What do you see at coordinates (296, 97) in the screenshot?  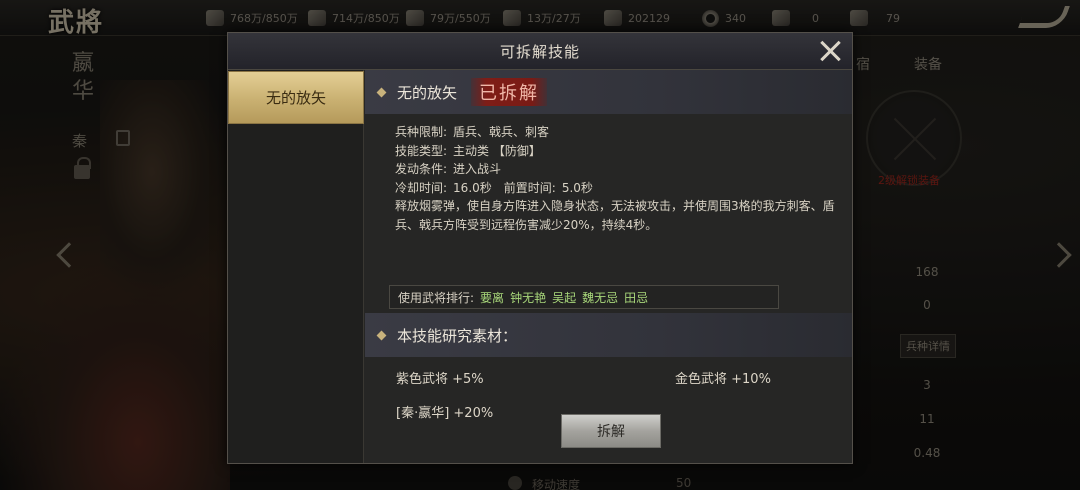 I see `skill-list-item: 无的放矢` at bounding box center [296, 97].